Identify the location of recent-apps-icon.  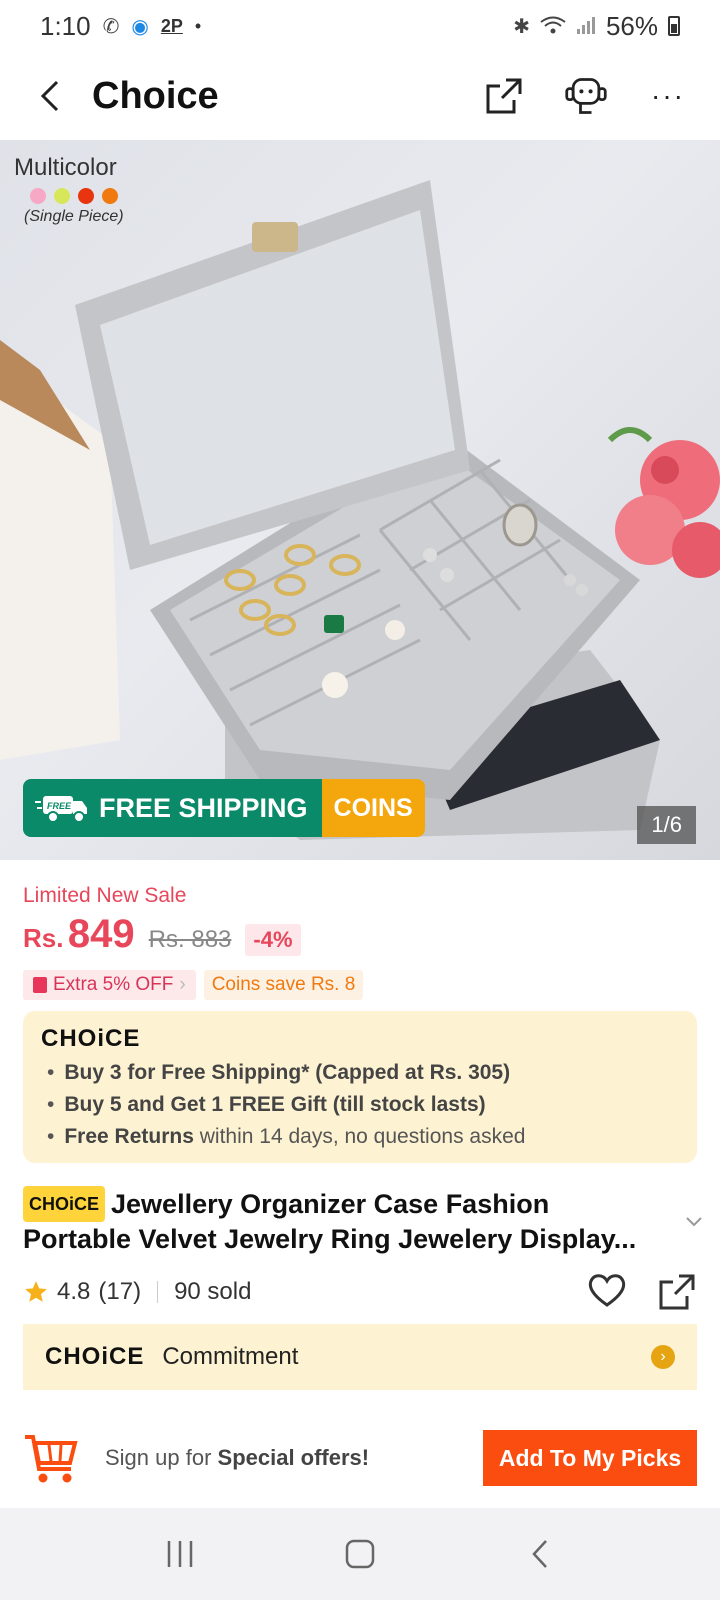
(180, 1554).